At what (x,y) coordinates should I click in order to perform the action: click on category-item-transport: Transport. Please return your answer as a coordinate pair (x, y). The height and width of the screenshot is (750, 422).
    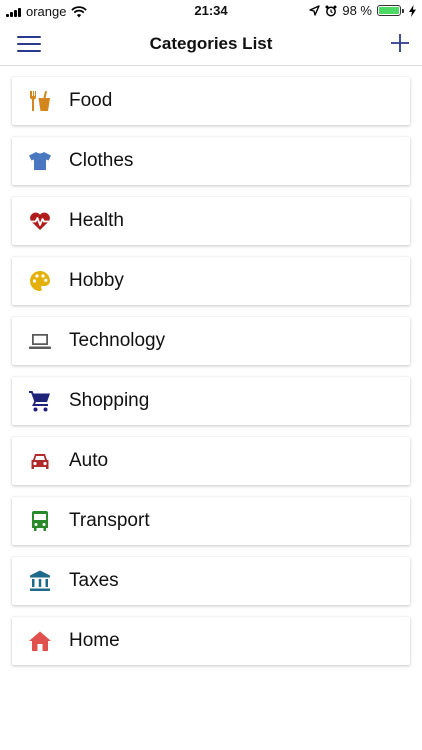
    Looking at the image, I should click on (211, 521).